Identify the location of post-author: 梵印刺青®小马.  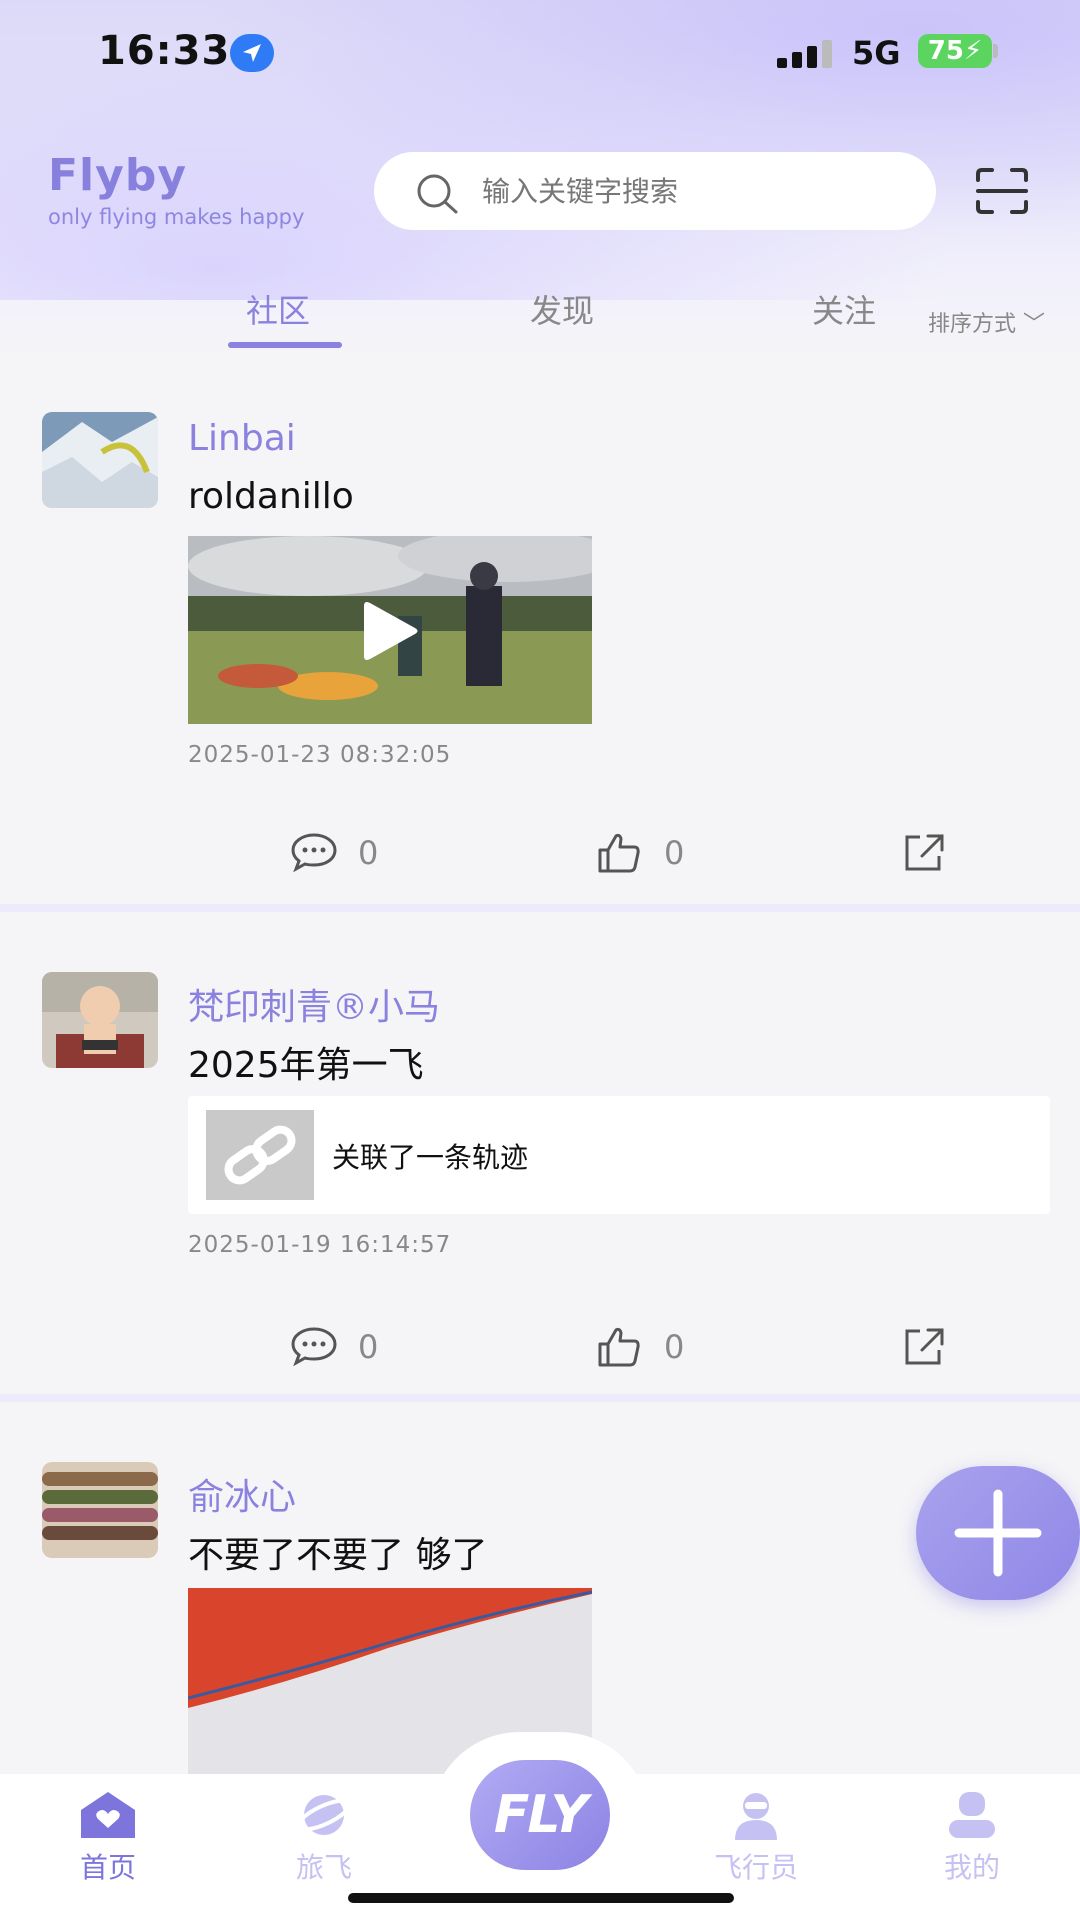
(314, 1004).